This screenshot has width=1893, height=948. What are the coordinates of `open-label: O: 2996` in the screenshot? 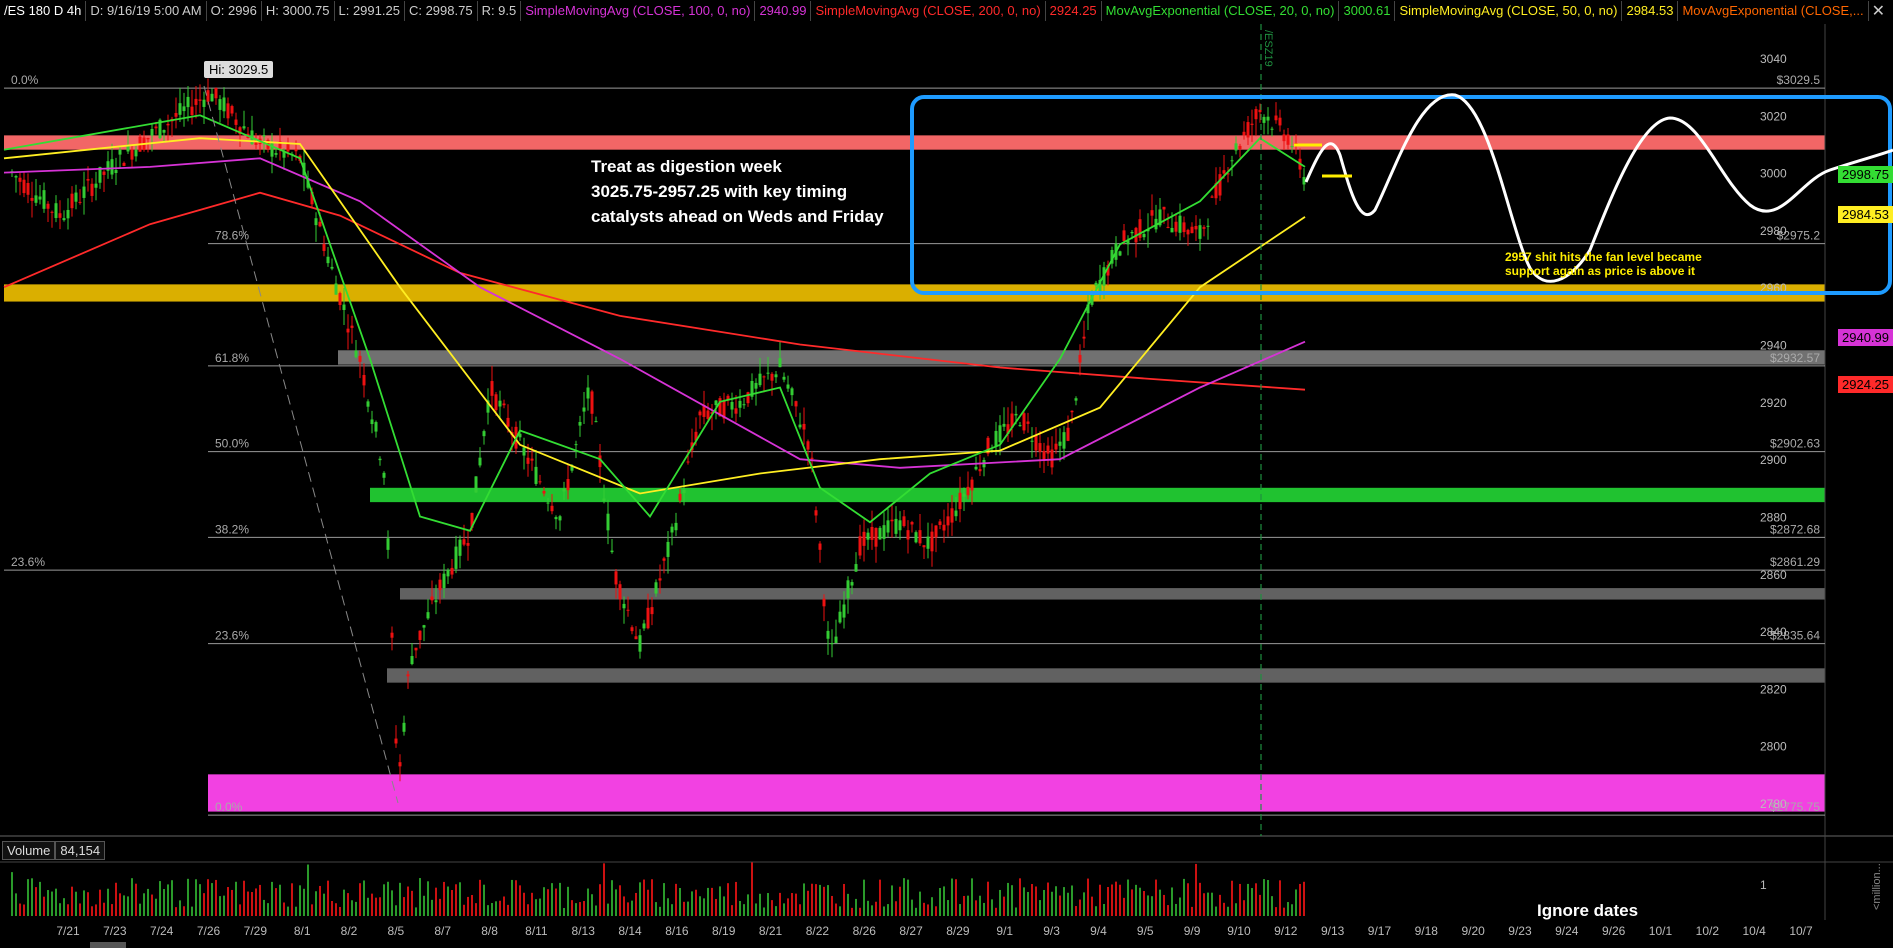 It's located at (234, 11).